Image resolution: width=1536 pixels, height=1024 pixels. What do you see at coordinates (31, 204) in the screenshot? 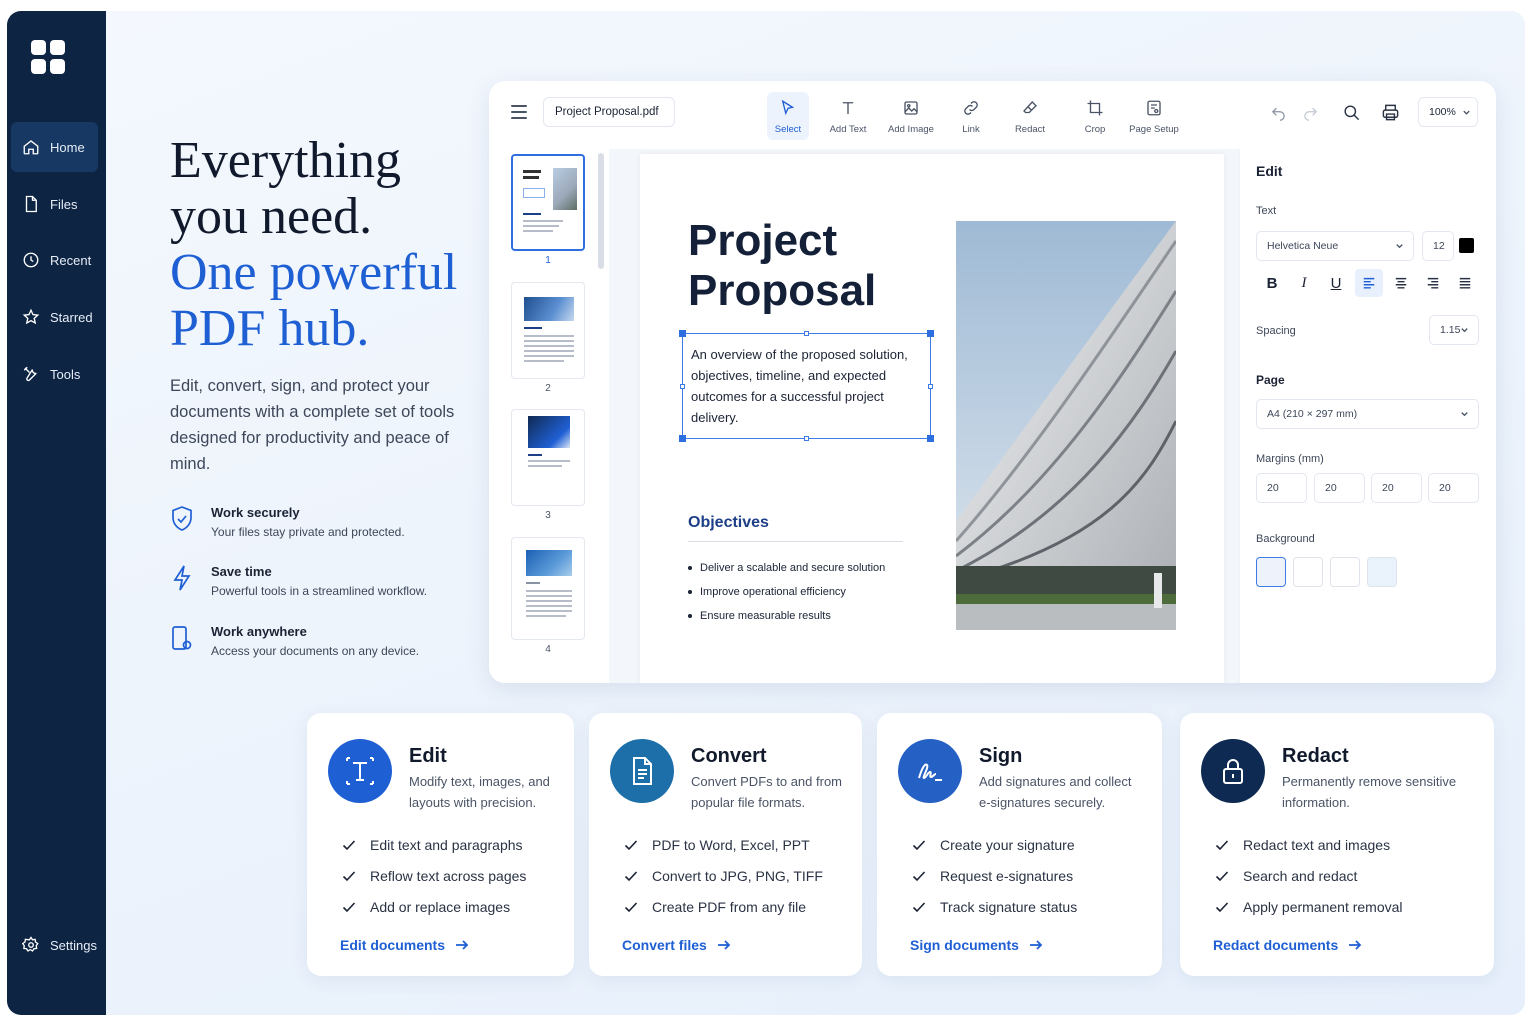
I see `file-icon` at bounding box center [31, 204].